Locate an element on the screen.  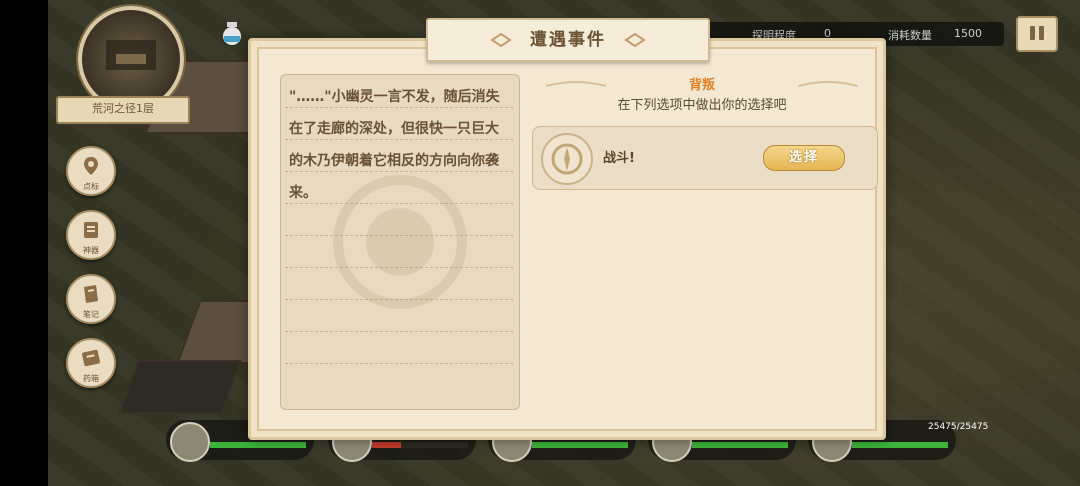
book-icon is located at coordinates (91, 358).